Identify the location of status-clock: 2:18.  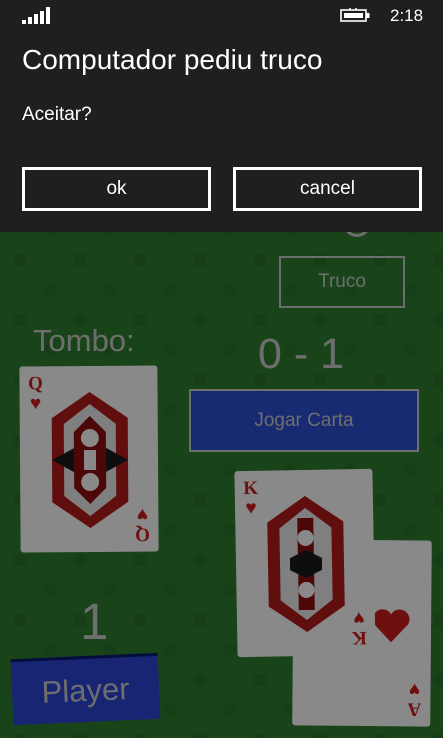
(407, 15).